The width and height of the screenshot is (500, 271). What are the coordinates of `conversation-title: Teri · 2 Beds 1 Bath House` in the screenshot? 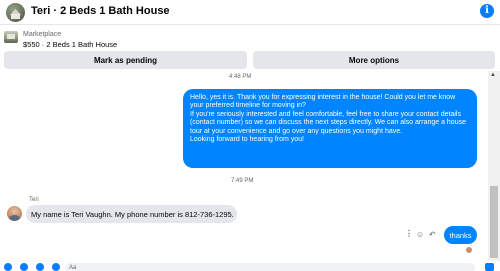 It's located at (100, 11).